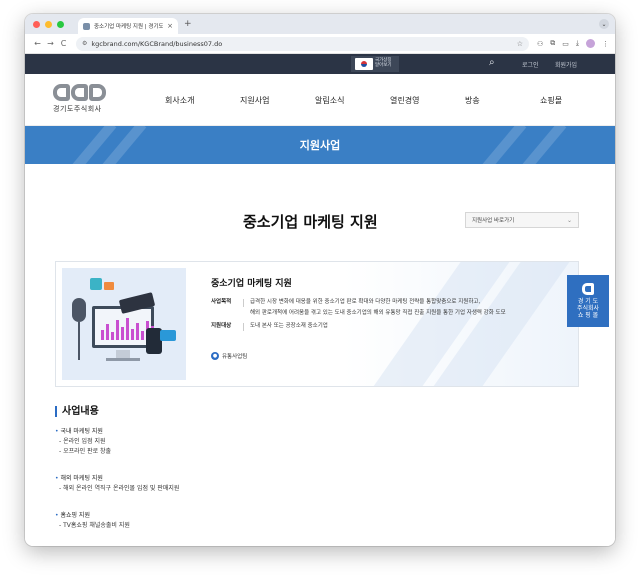 The image size is (640, 578). Describe the element at coordinates (391, 326) in the screenshot. I see `target-row: 지원대상 도내 본사 또는 공장소재 중소기업` at that location.